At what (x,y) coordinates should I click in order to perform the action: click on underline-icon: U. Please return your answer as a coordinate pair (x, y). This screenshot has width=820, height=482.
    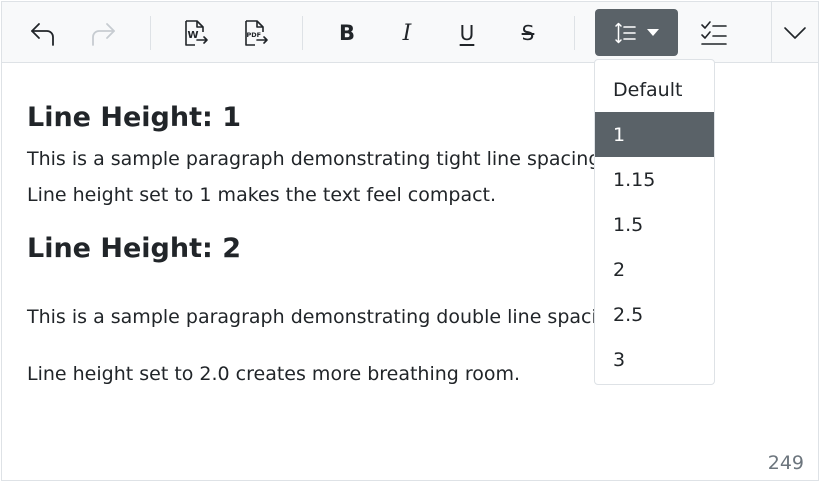
    Looking at the image, I should click on (467, 33).